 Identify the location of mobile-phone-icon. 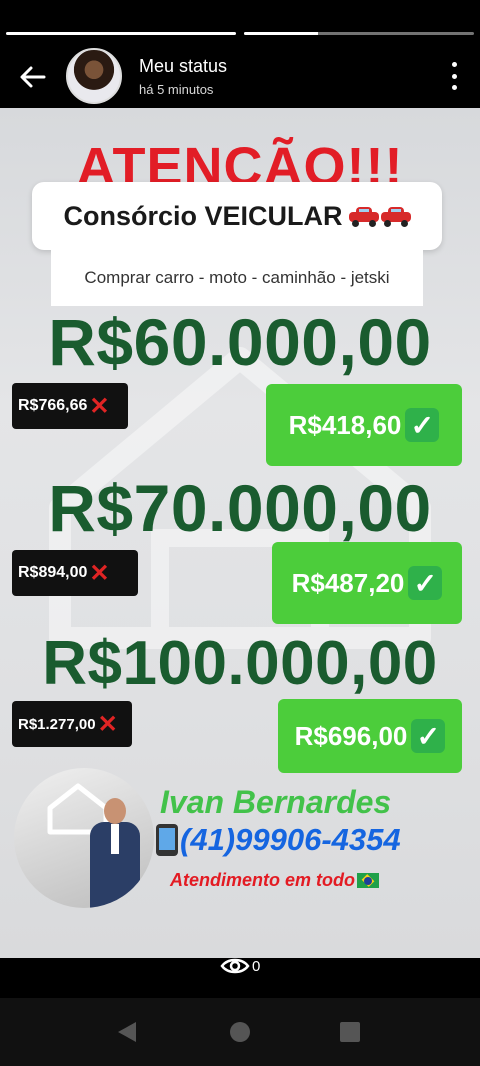
(167, 840).